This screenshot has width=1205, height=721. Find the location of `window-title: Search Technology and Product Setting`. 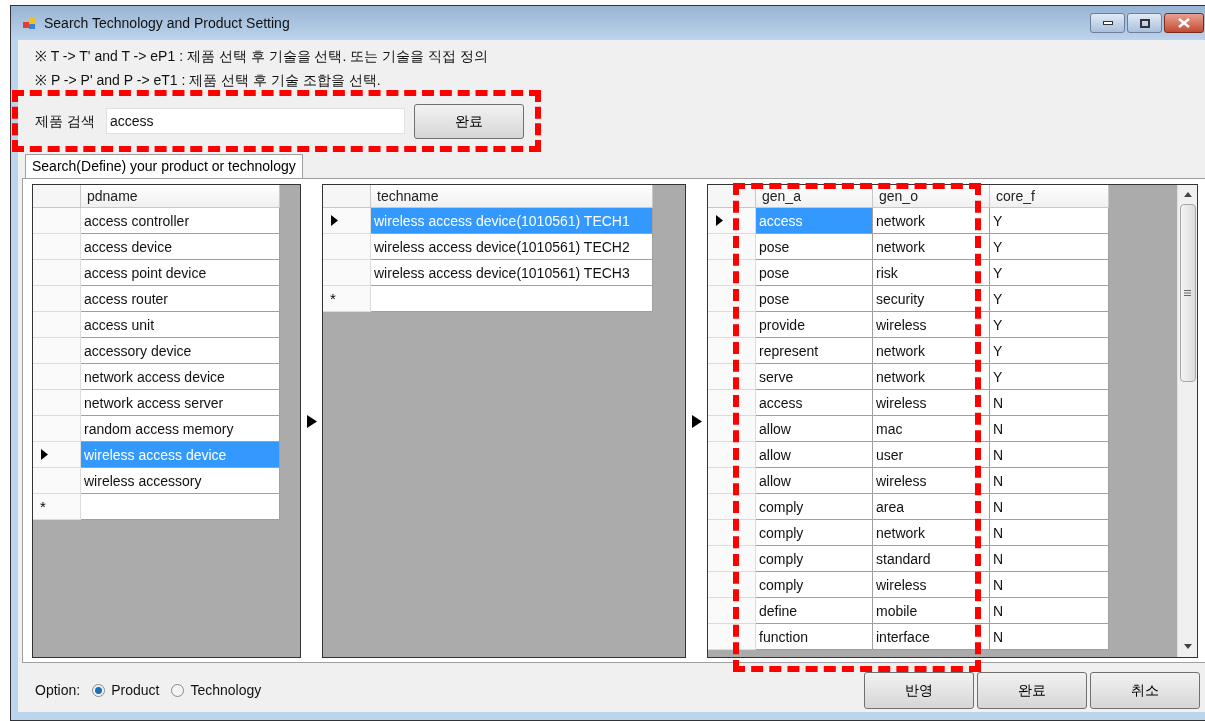

window-title: Search Technology and Product Setting is located at coordinates (167, 23).